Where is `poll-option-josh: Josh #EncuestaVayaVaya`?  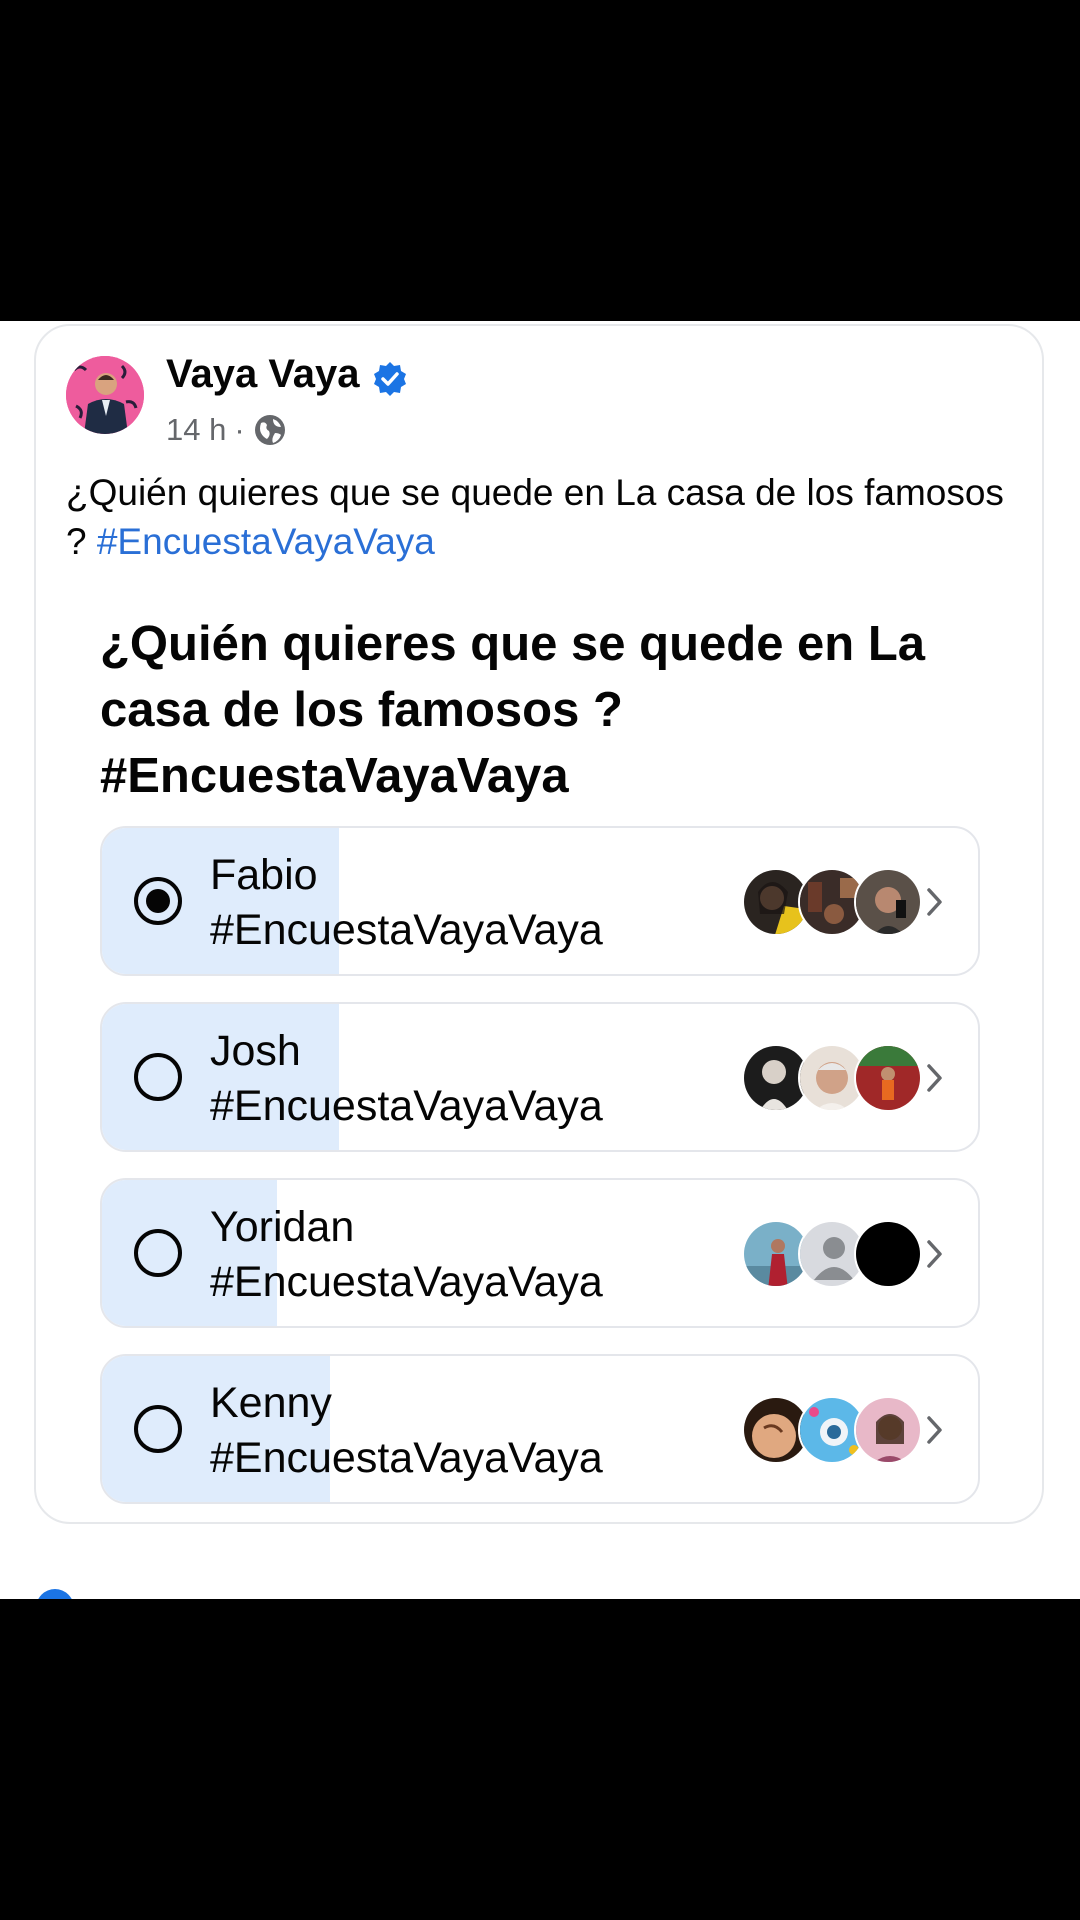 poll-option-josh: Josh #EncuestaVayaVaya is located at coordinates (540, 1077).